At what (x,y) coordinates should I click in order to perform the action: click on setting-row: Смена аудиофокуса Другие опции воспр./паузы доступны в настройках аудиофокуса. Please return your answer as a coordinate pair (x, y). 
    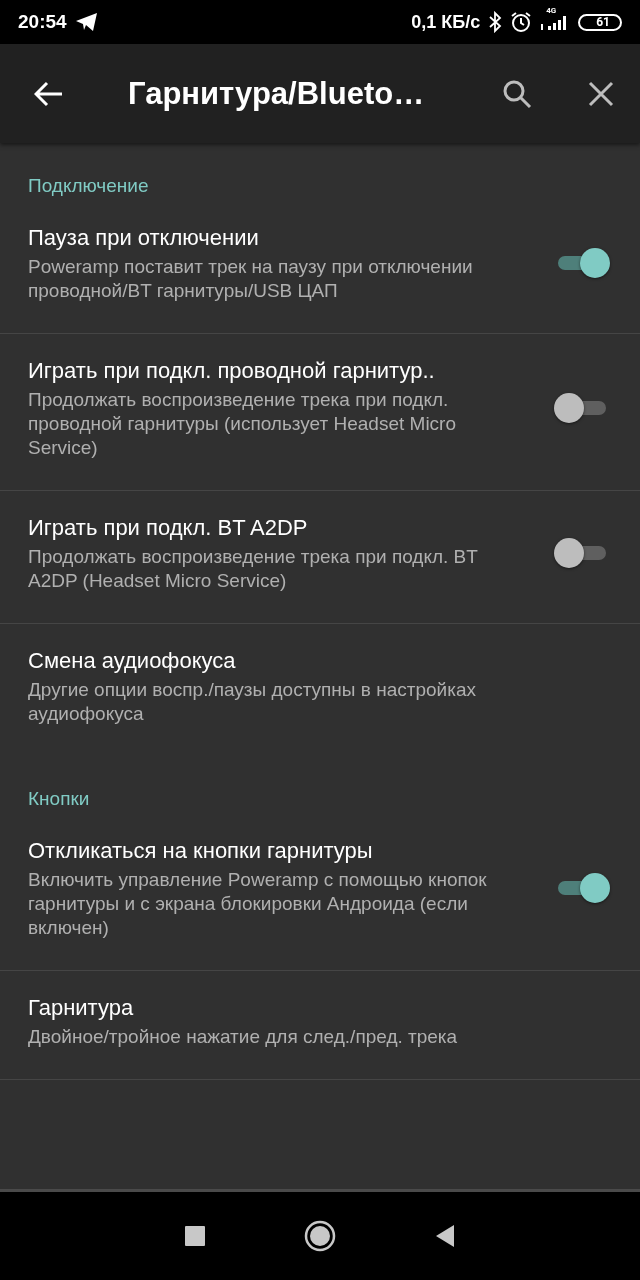
    Looking at the image, I should click on (320, 690).